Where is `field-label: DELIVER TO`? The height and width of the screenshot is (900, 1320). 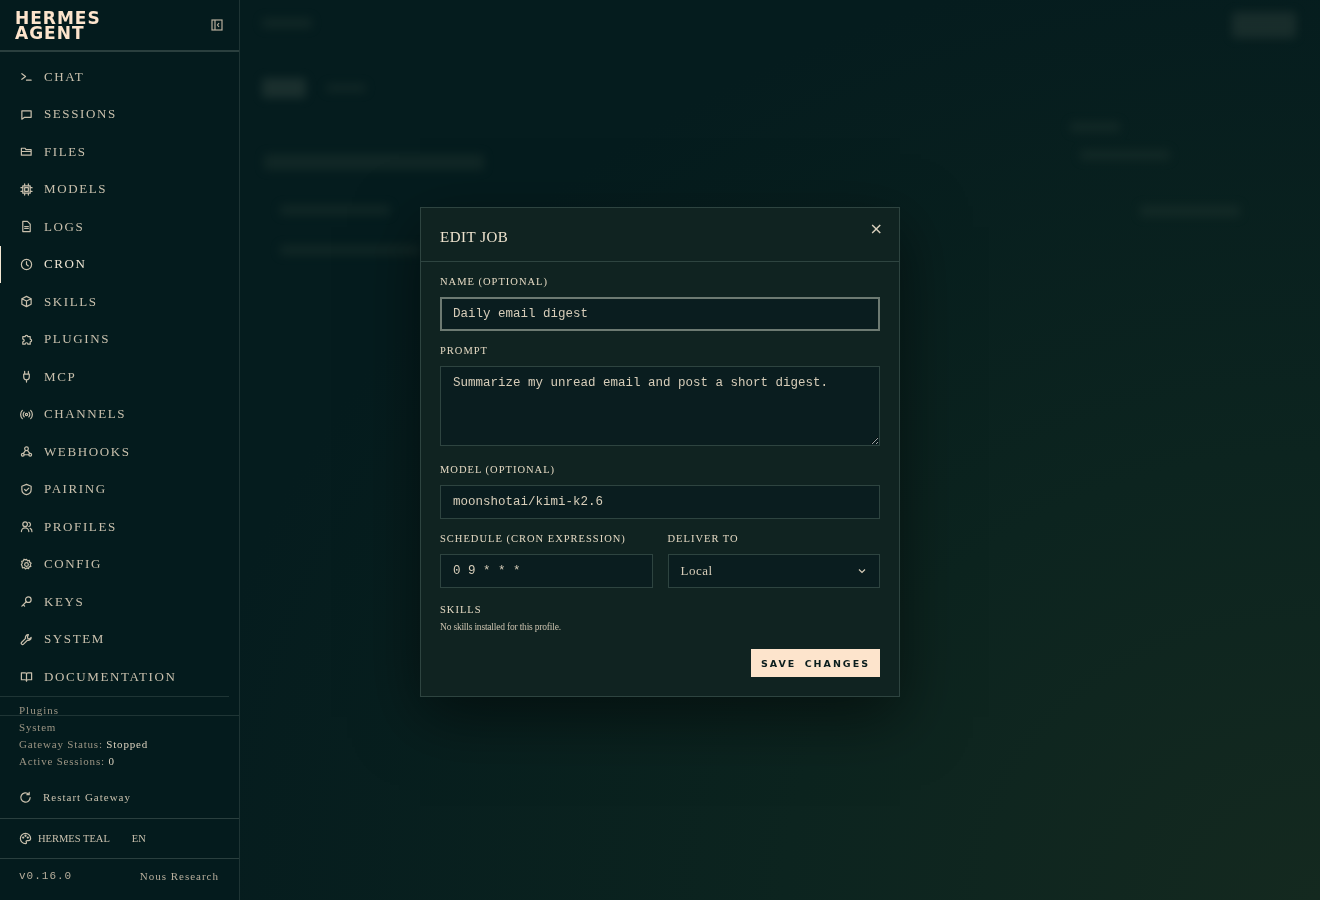 field-label: DELIVER TO is located at coordinates (703, 539).